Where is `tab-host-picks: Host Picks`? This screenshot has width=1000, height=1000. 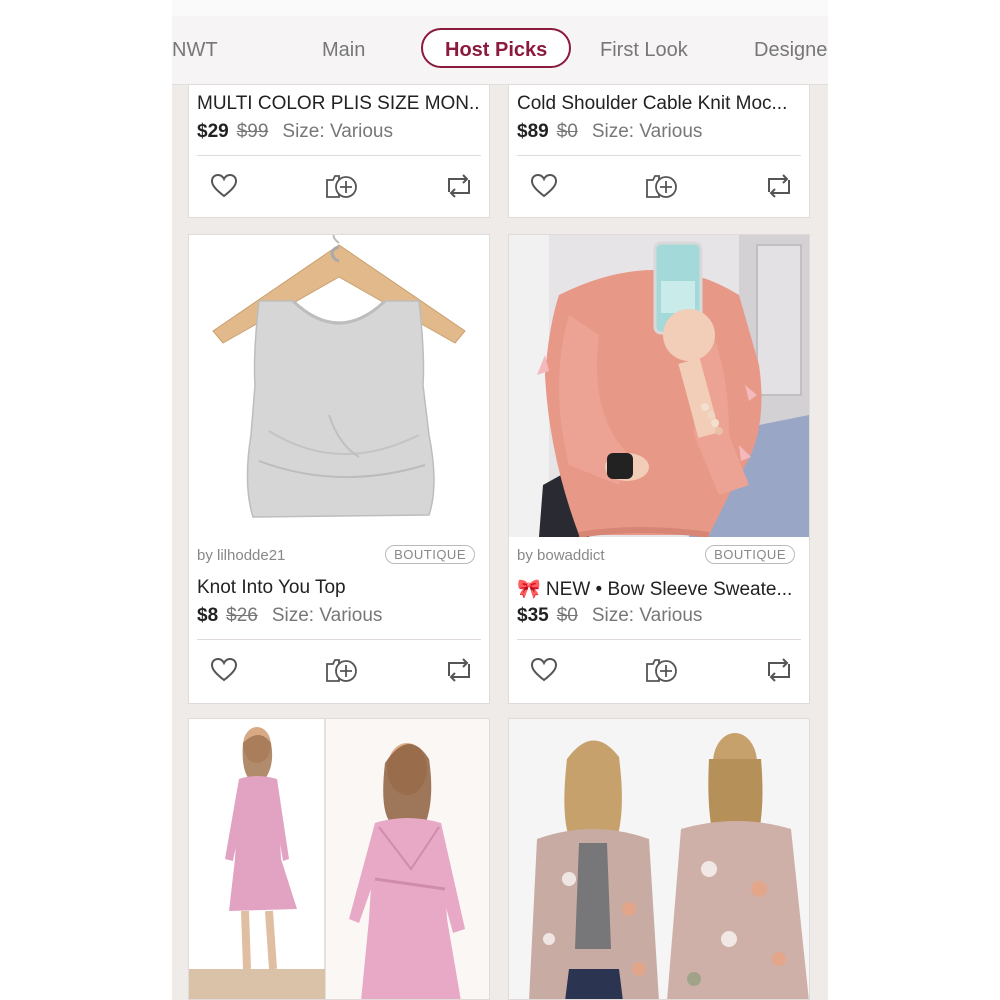 tab-host-picks: Host Picks is located at coordinates (496, 48).